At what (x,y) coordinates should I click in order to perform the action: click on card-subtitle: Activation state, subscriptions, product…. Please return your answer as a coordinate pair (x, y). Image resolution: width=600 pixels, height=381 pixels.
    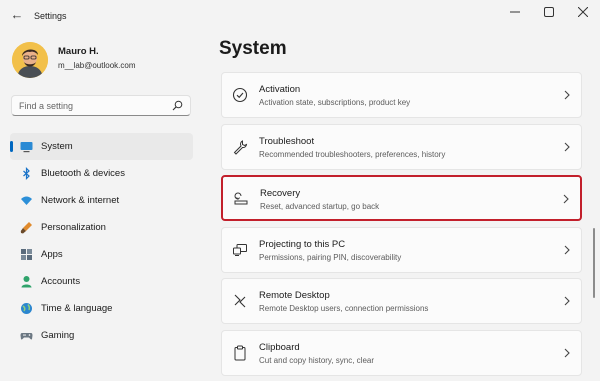
    Looking at the image, I should click on (335, 102).